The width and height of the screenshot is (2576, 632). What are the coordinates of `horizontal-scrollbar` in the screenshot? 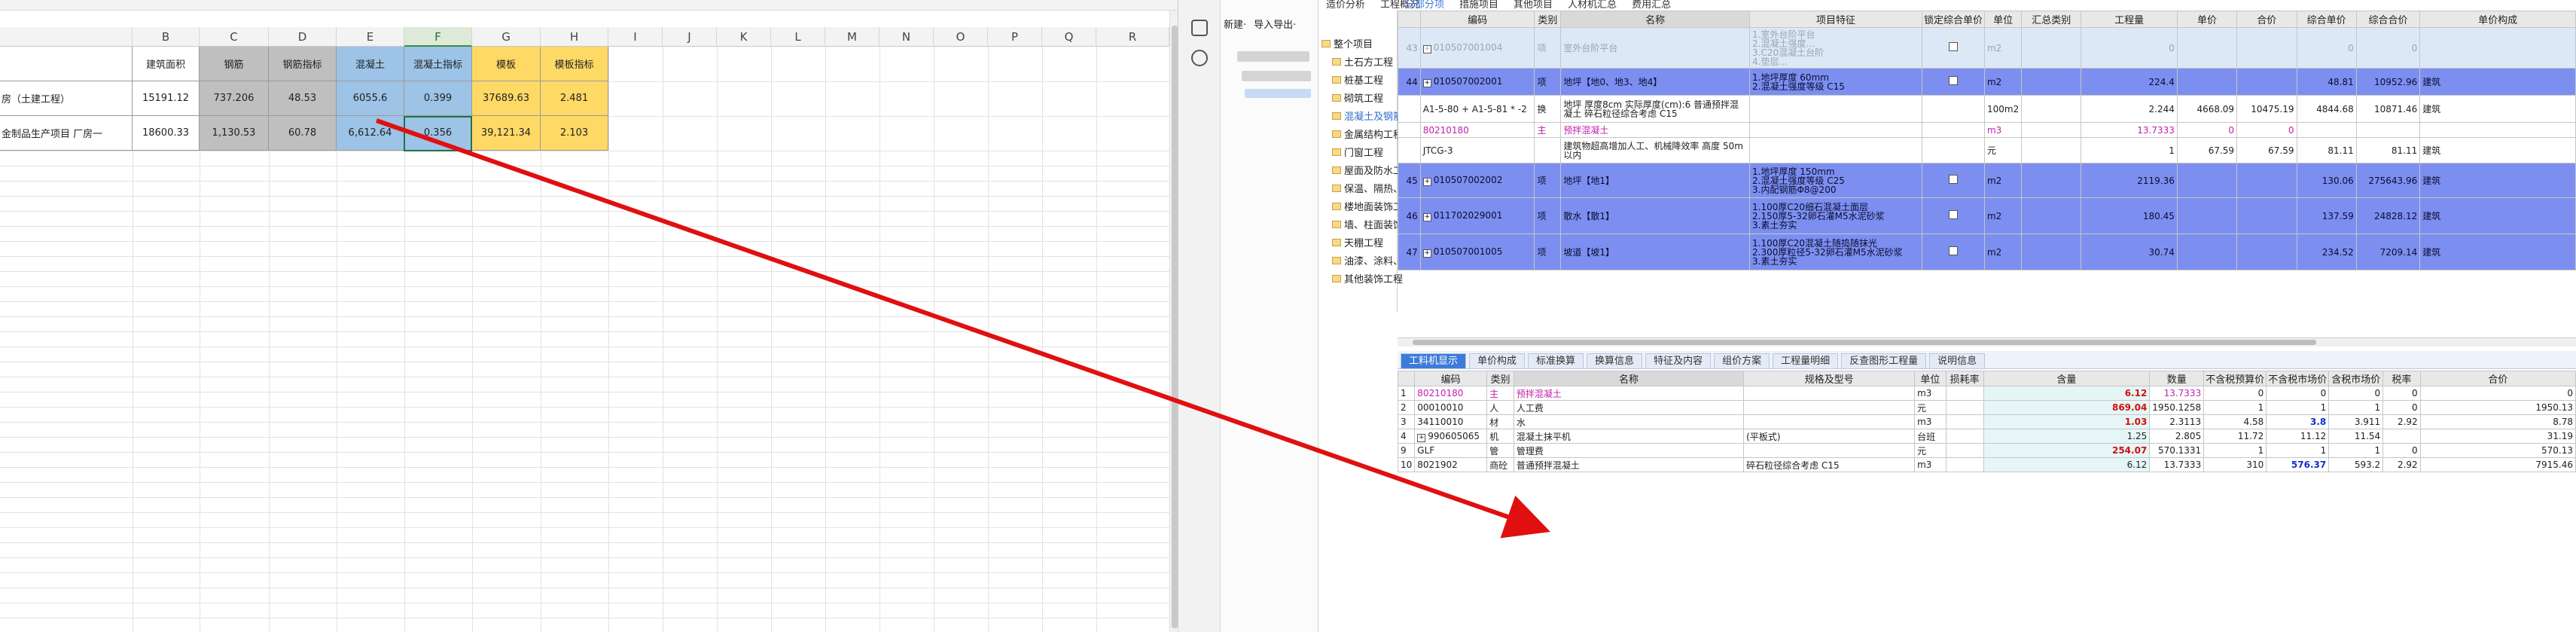 It's located at (1987, 342).